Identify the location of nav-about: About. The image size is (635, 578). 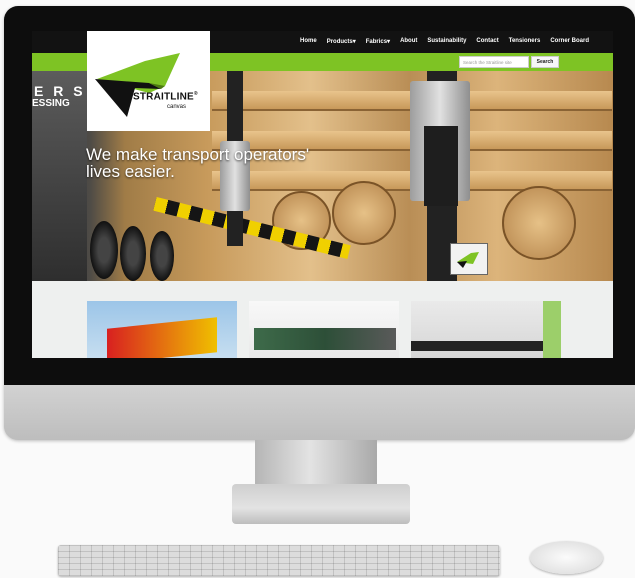
(408, 41).